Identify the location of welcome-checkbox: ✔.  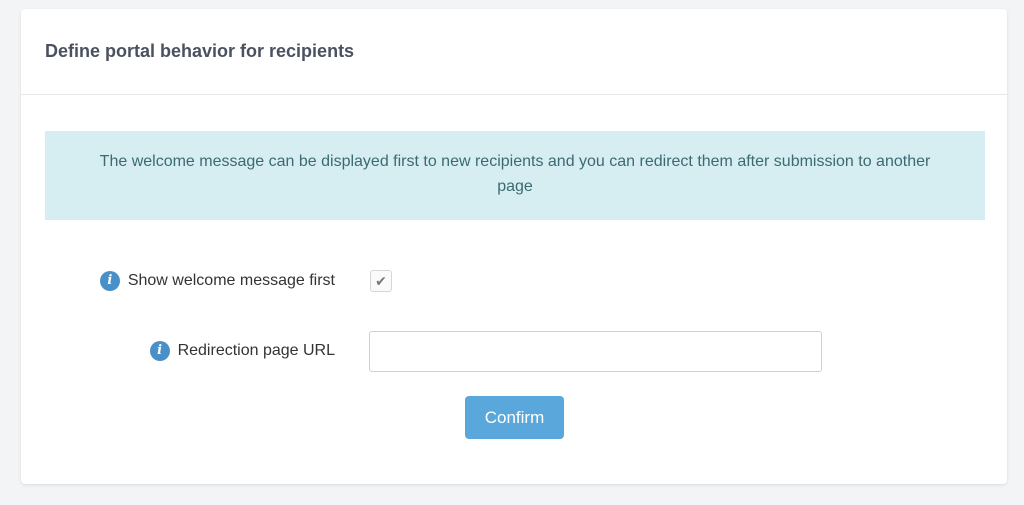
(381, 281).